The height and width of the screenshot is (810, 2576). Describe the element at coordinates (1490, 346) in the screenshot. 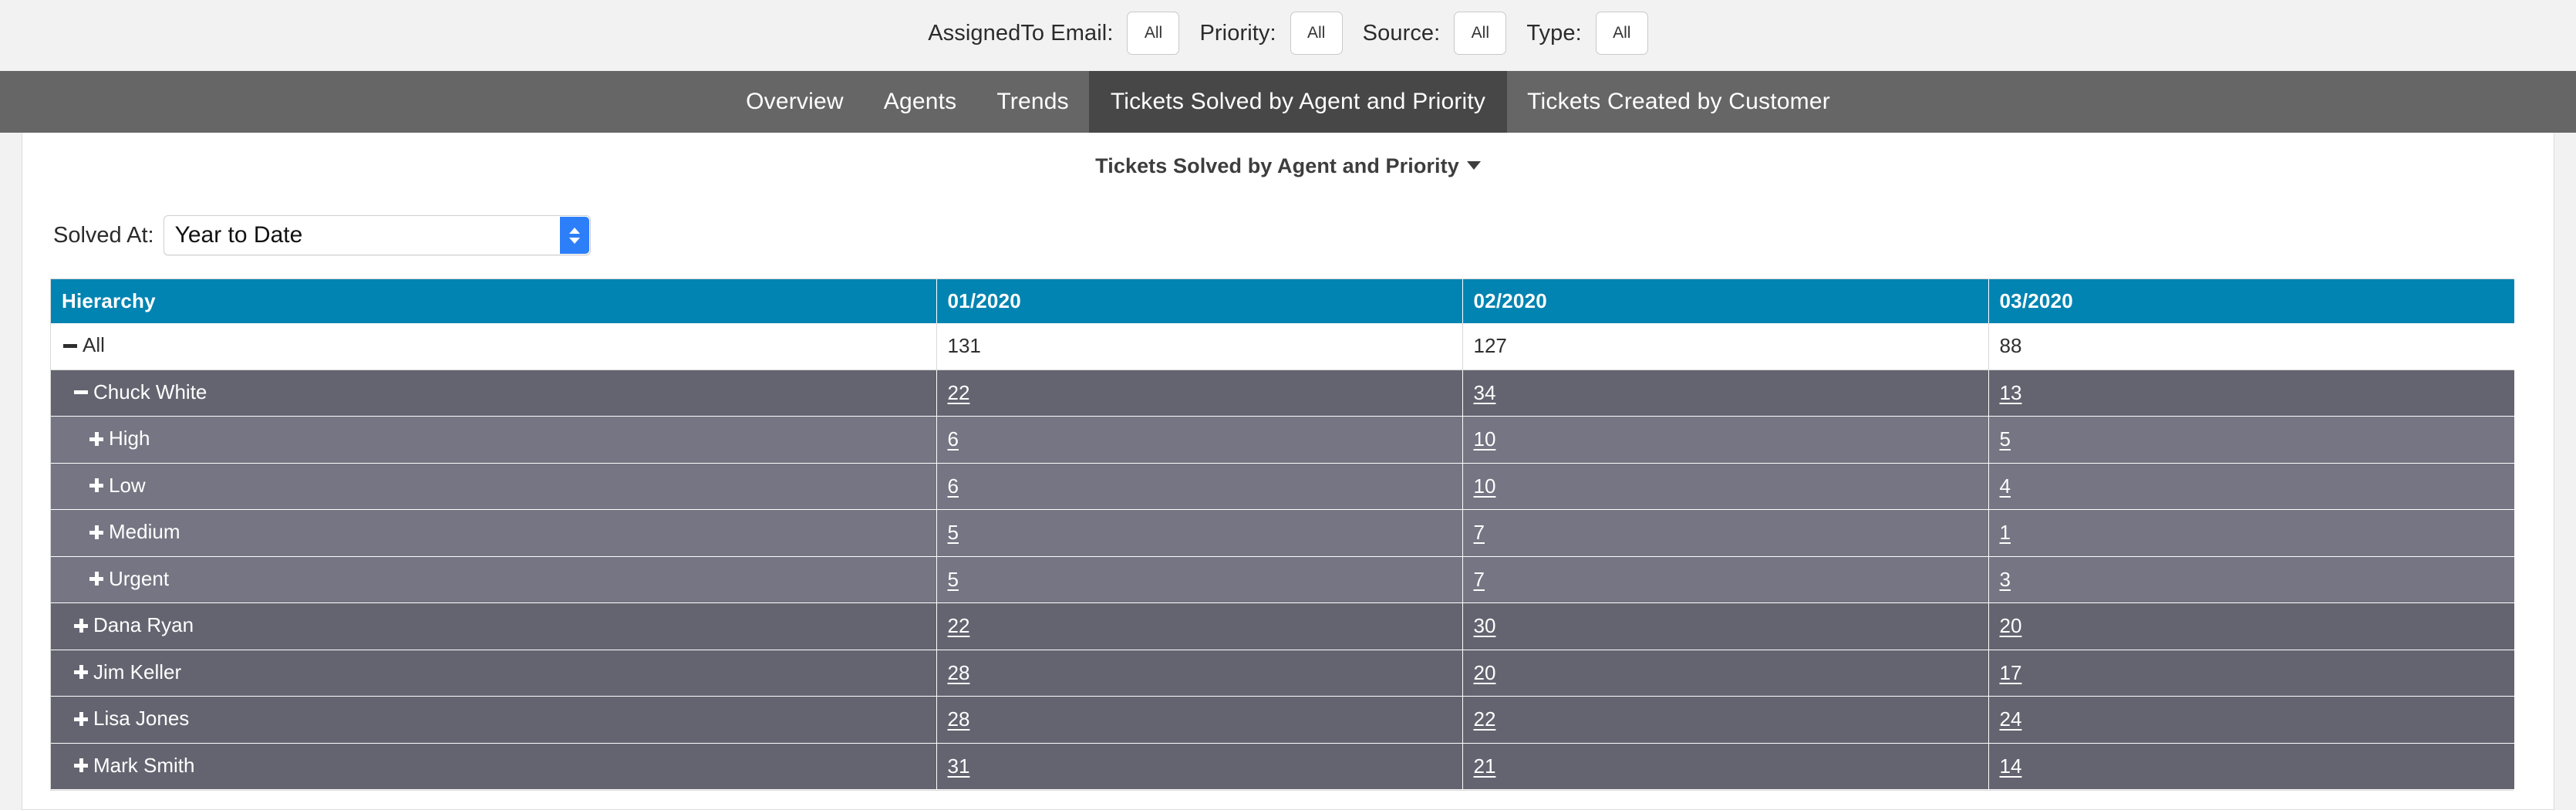

I see `value-text: 127` at that location.